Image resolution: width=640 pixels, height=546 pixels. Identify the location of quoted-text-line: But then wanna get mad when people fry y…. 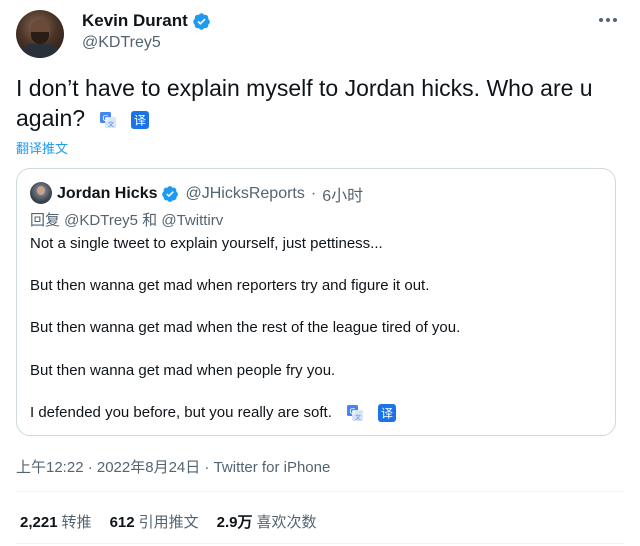
(183, 370).